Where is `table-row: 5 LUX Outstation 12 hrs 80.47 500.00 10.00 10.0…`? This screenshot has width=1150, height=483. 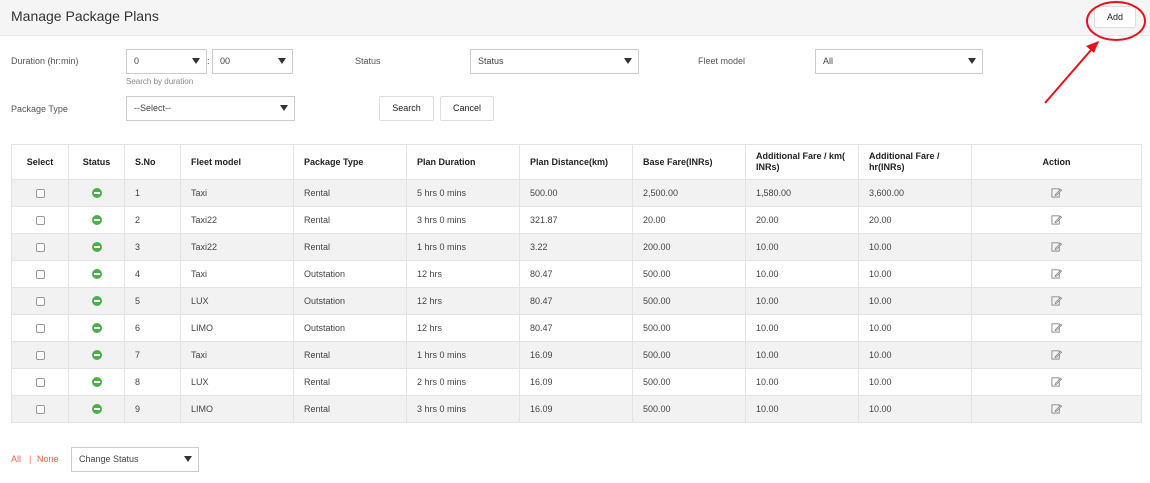 table-row: 5 LUX Outstation 12 hrs 80.47 500.00 10.00 10.0… is located at coordinates (576, 301).